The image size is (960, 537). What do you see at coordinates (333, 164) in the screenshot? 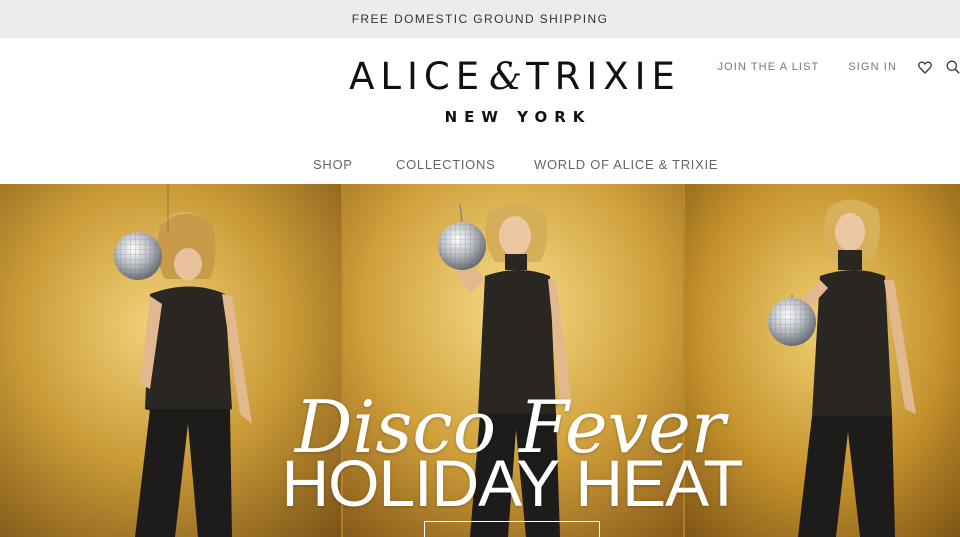
I see `nav-item-shop: SHOP` at bounding box center [333, 164].